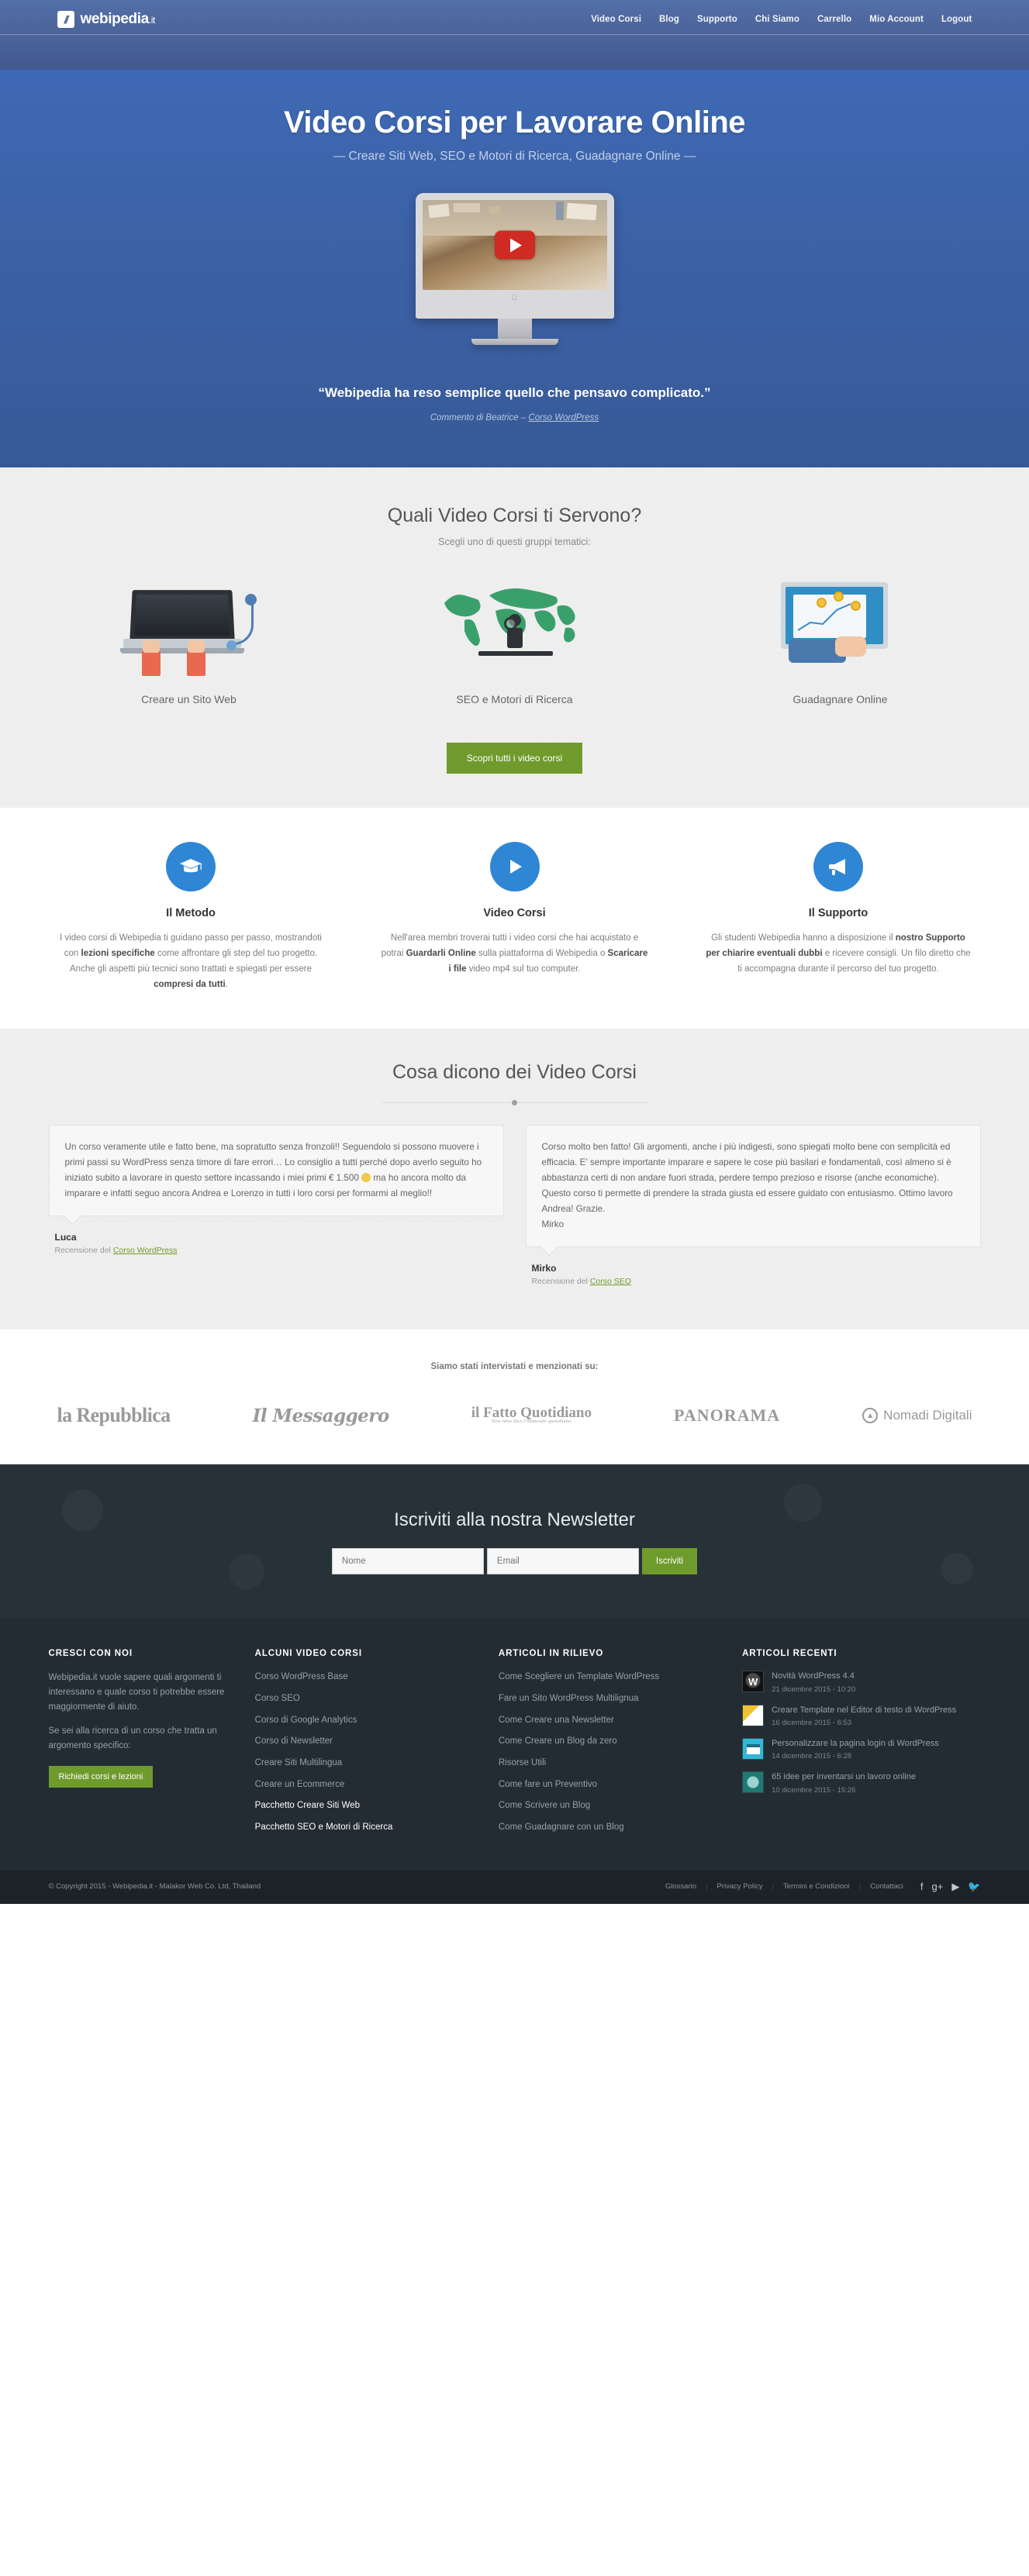 Image resolution: width=1029 pixels, height=2576 pixels. What do you see at coordinates (813, 1676) in the screenshot?
I see `recent-post-title: Novità WordPress 4.4` at bounding box center [813, 1676].